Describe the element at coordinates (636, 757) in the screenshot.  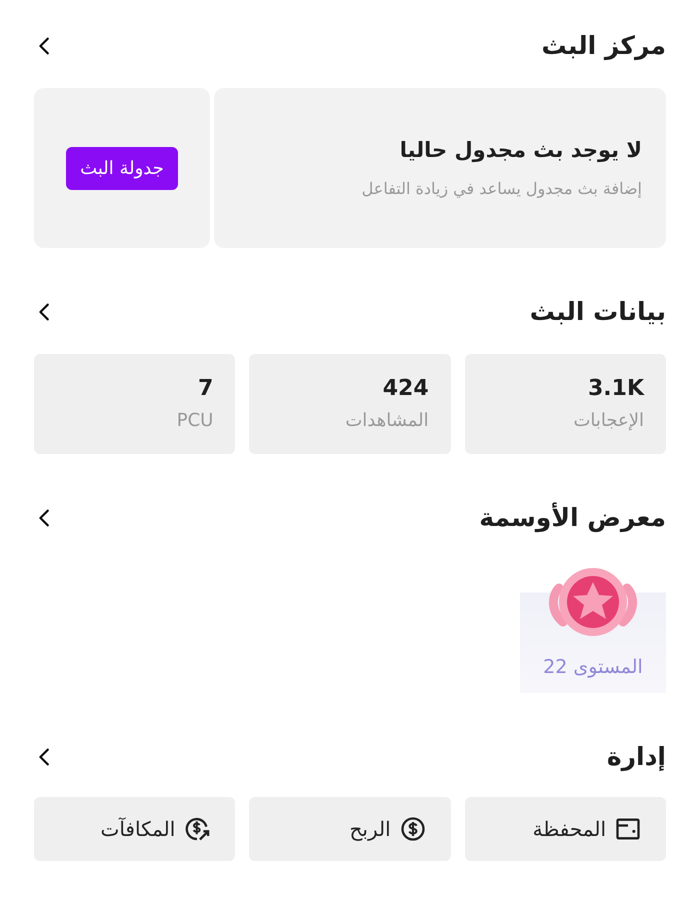
I see `section-title: إدارة` at that location.